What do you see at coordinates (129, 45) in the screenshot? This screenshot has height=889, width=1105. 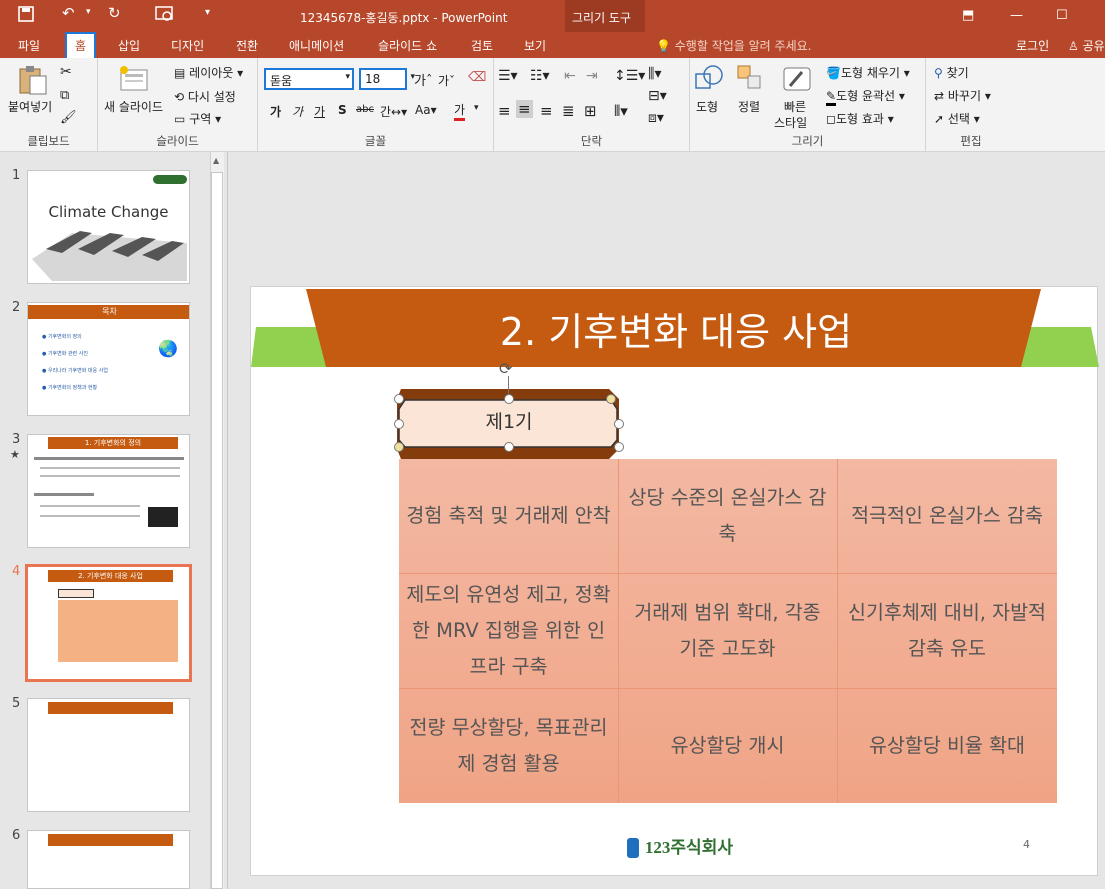 I see `tab-insert: 삽입` at bounding box center [129, 45].